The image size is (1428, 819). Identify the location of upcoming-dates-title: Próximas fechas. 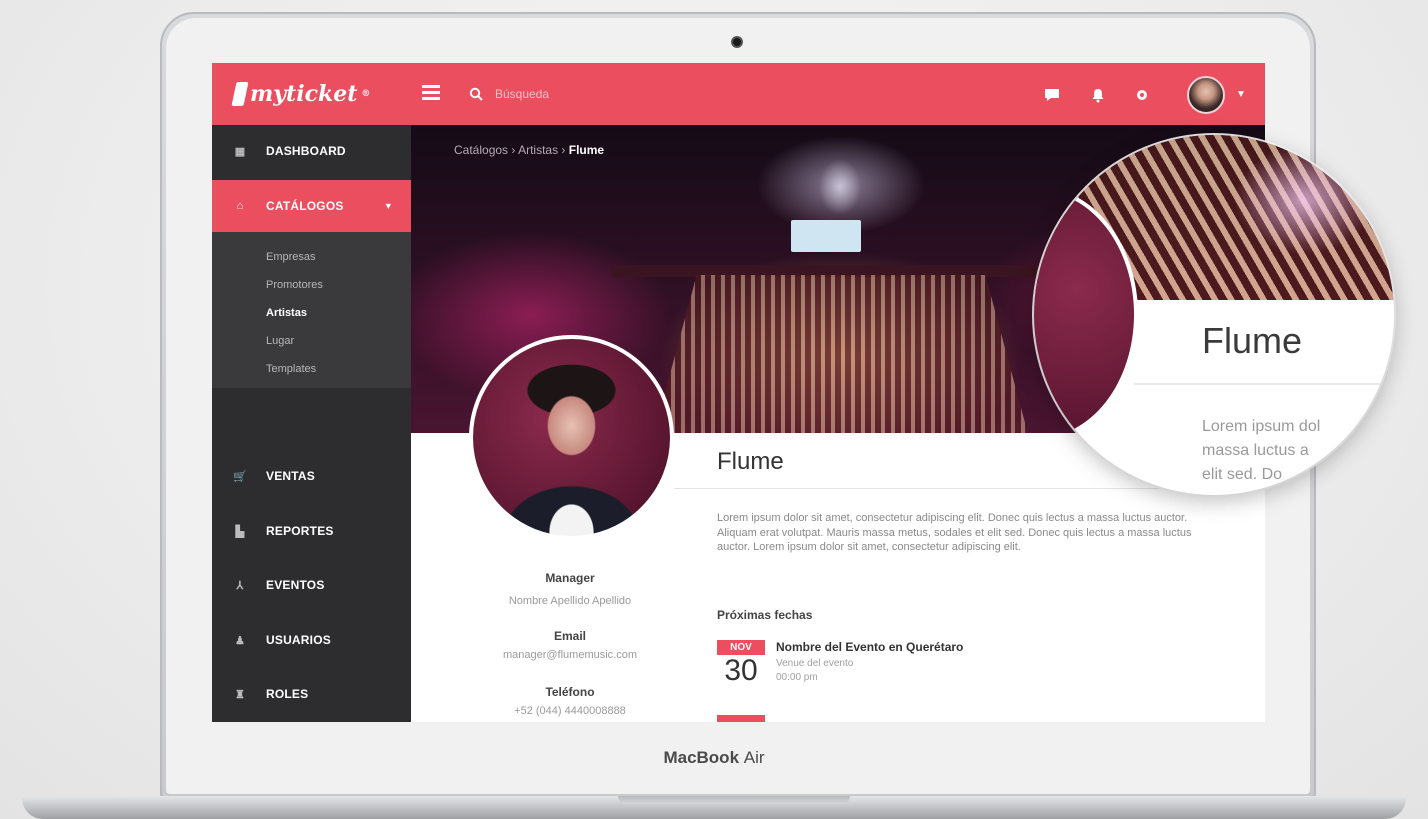
(765, 615).